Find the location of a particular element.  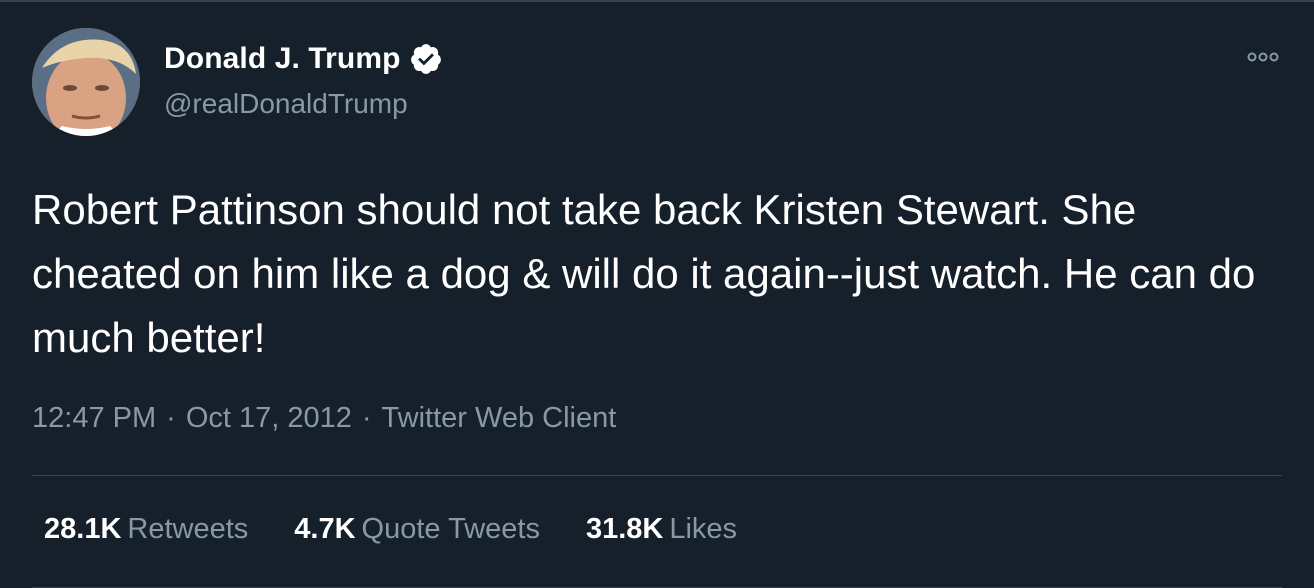

likes-stat: 31.8K Likes is located at coordinates (661, 529).